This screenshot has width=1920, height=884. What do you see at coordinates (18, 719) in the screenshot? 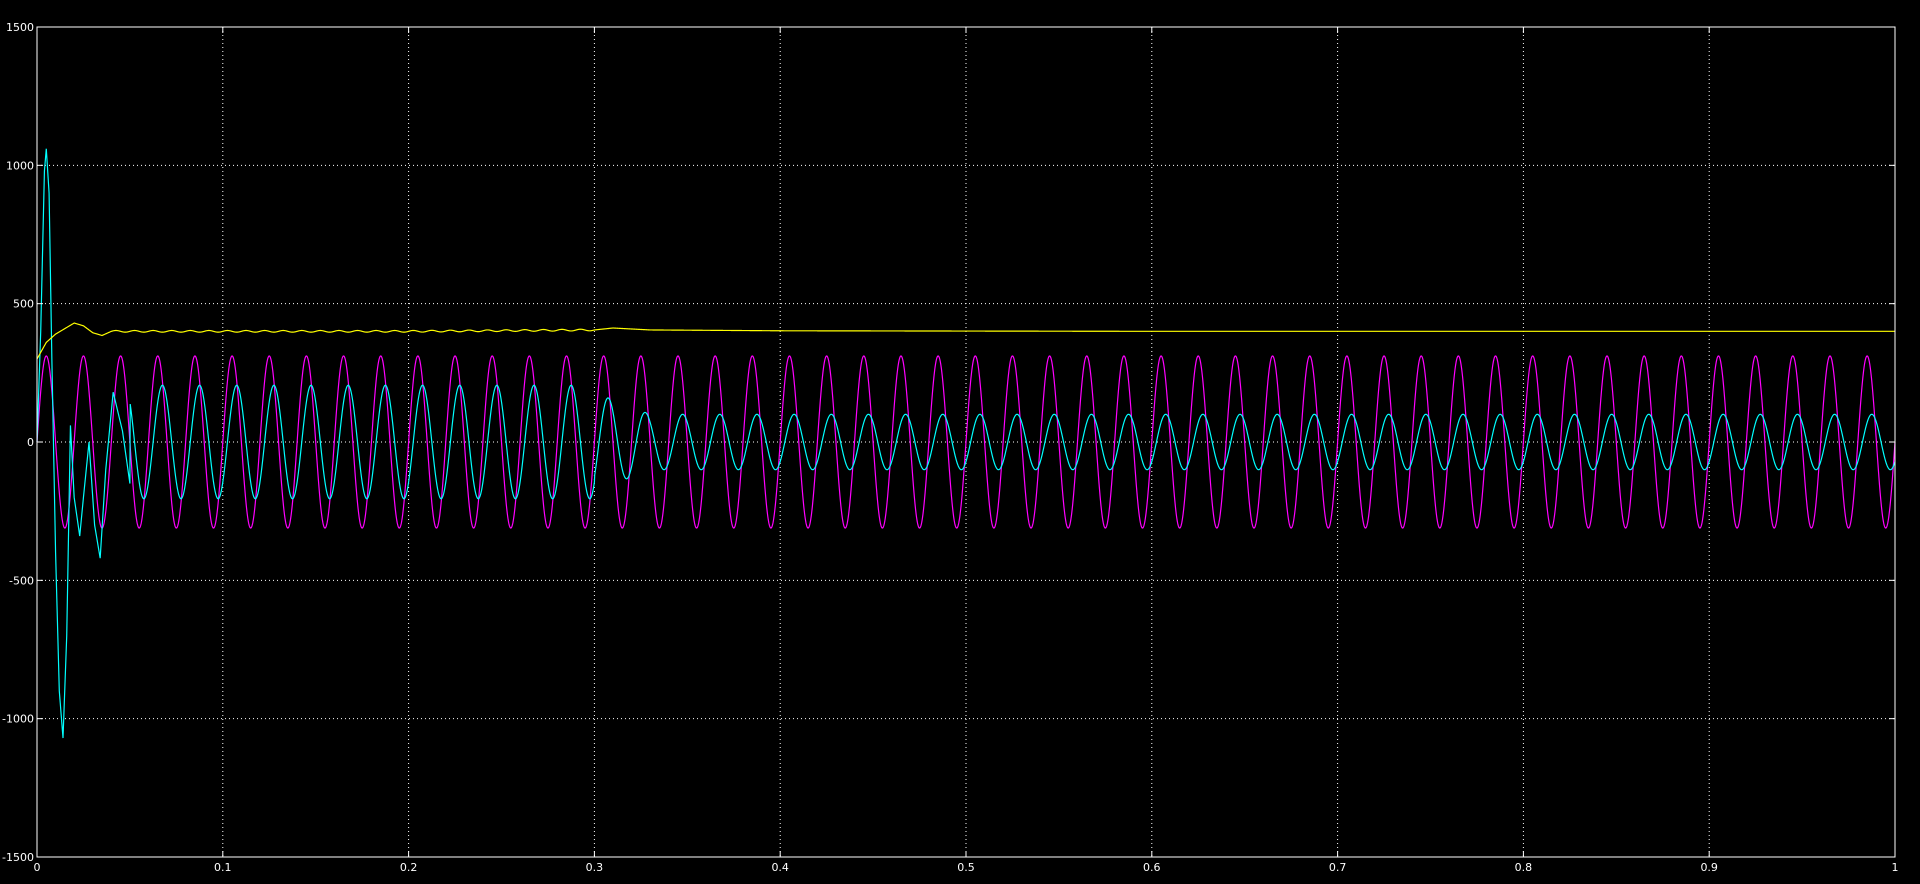
I see `y-tick-label: -1000` at bounding box center [18, 719].